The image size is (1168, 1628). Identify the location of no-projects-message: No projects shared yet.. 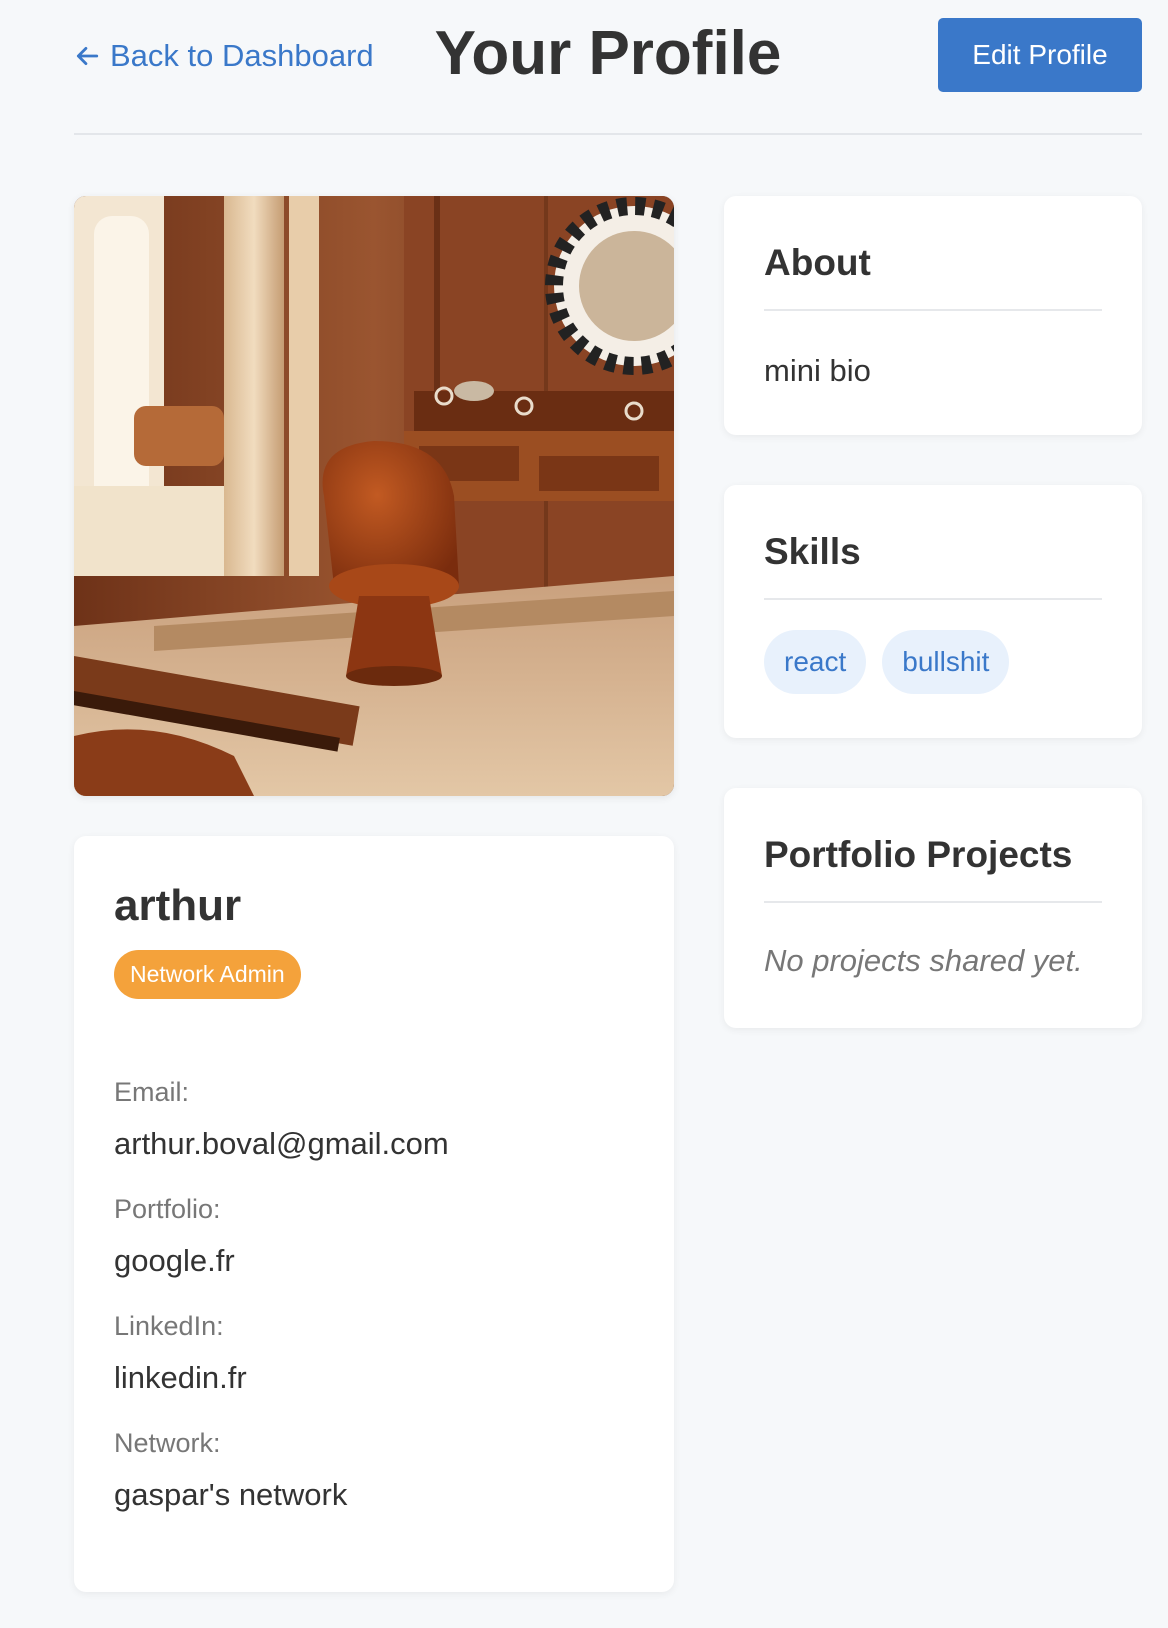
(923, 960).